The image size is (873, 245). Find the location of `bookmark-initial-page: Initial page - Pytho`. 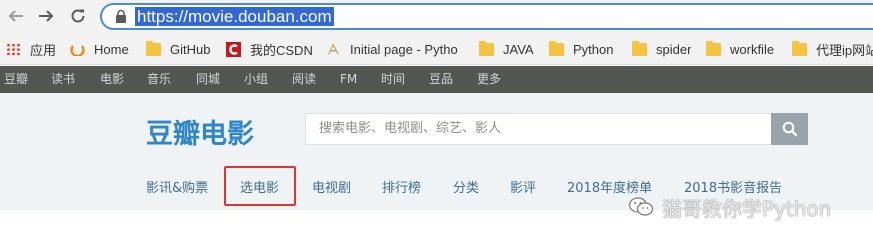

bookmark-initial-page: Initial page - Pytho is located at coordinates (395, 49).